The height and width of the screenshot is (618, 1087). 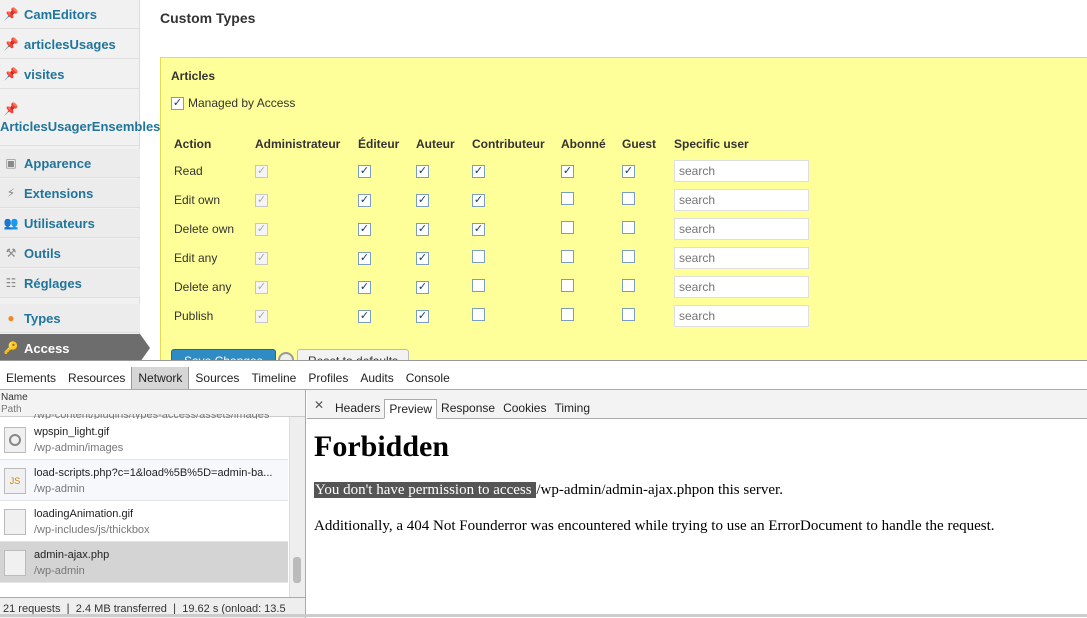 What do you see at coordinates (196, 257) in the screenshot?
I see `action-label: Edit any` at bounding box center [196, 257].